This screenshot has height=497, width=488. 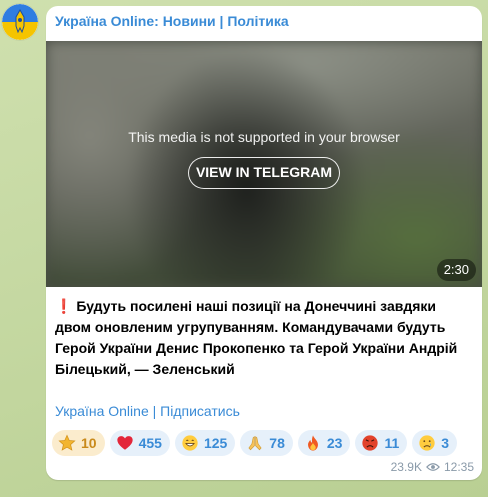 I want to click on crying-face-icon, so click(x=427, y=443).